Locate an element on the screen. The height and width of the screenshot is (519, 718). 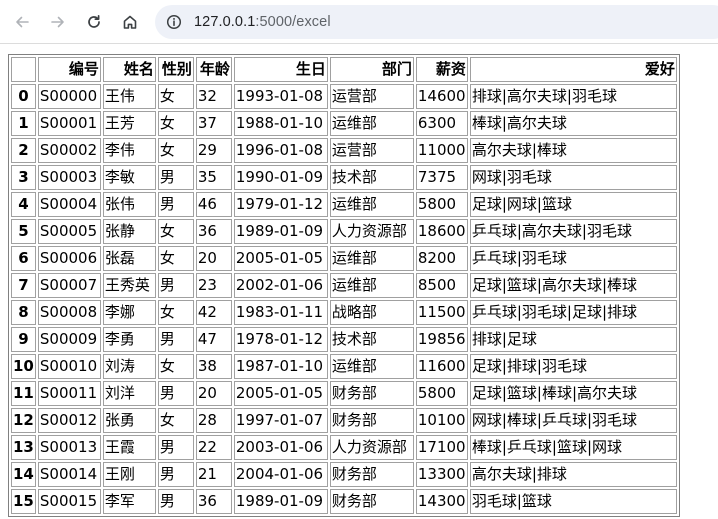
cell-hobby: 网球|羽毛球 is located at coordinates (573, 177).